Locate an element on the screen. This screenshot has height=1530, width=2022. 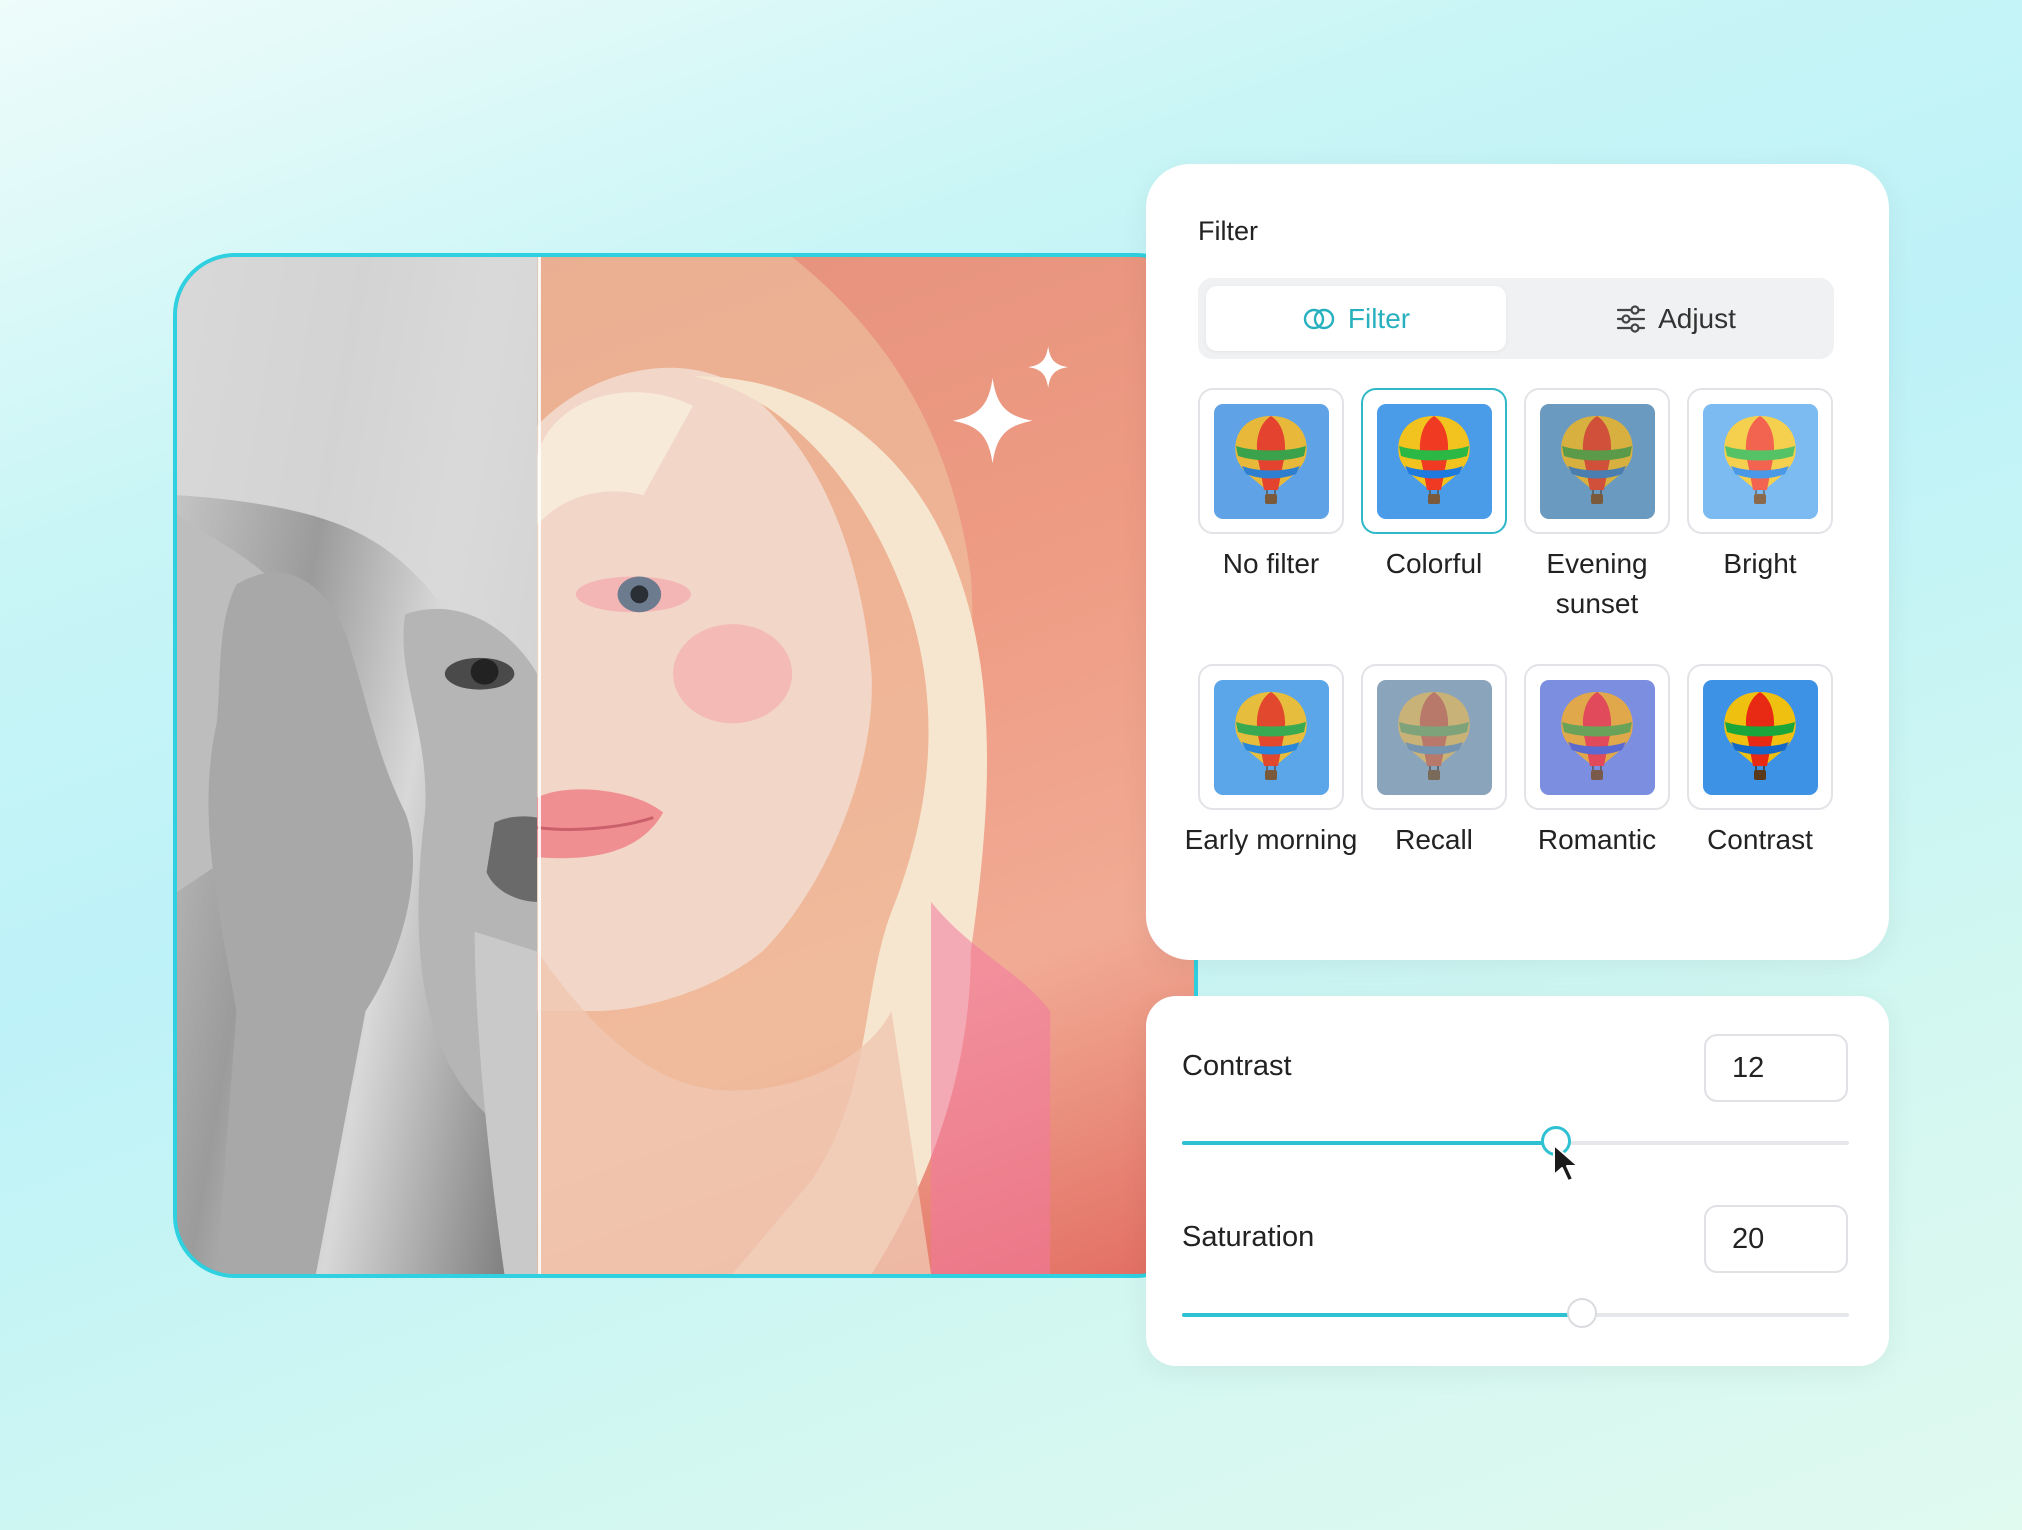
tab-adjust: Adjust is located at coordinates (1676, 318).